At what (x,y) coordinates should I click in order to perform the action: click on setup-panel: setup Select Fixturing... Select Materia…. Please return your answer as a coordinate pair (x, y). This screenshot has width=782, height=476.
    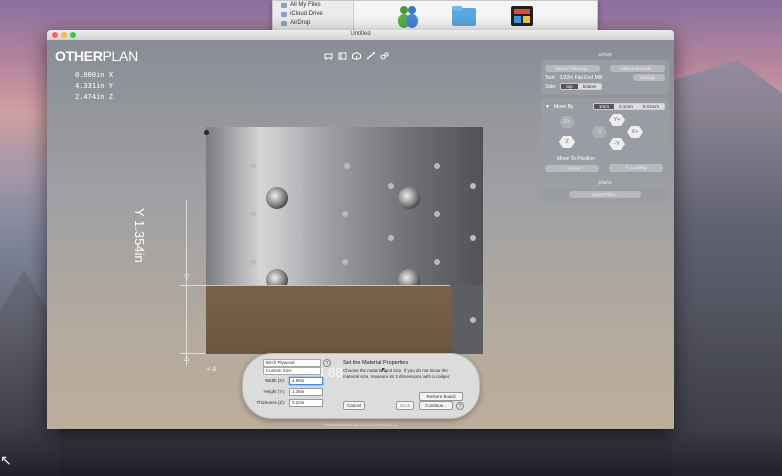
    Looking at the image, I should click on (605, 128).